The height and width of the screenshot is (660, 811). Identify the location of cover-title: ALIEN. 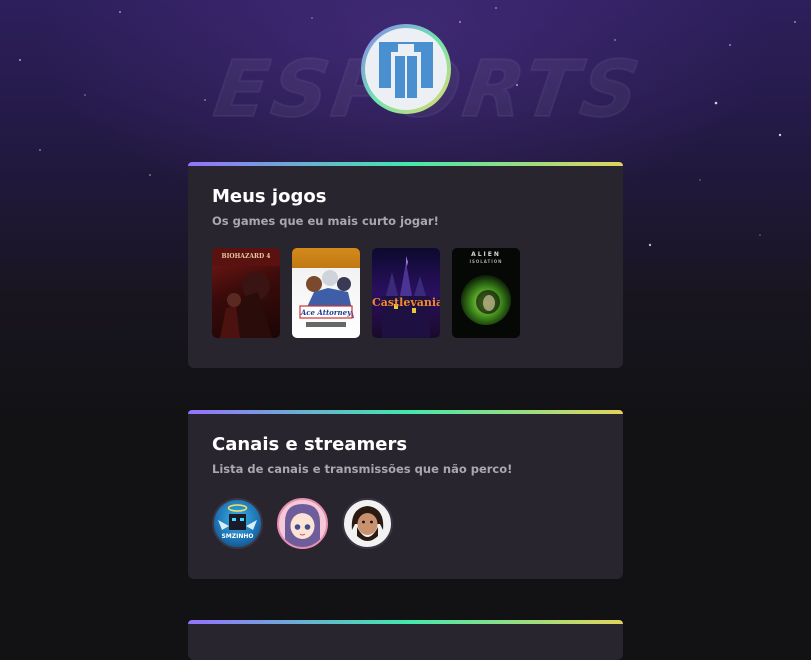
(486, 254).